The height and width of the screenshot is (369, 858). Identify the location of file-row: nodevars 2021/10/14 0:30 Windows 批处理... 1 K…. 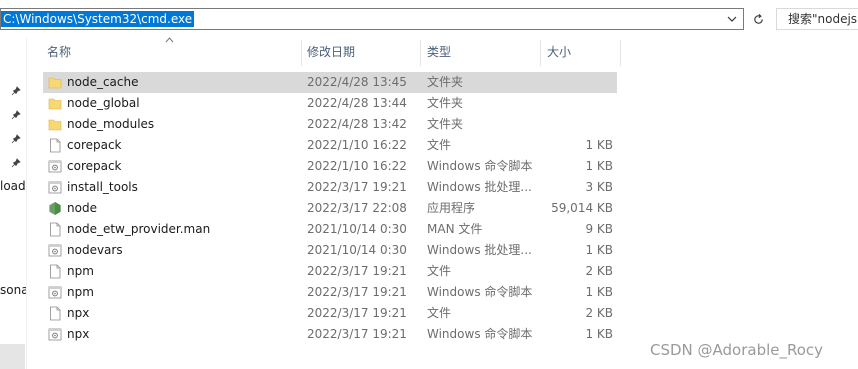
(330, 250).